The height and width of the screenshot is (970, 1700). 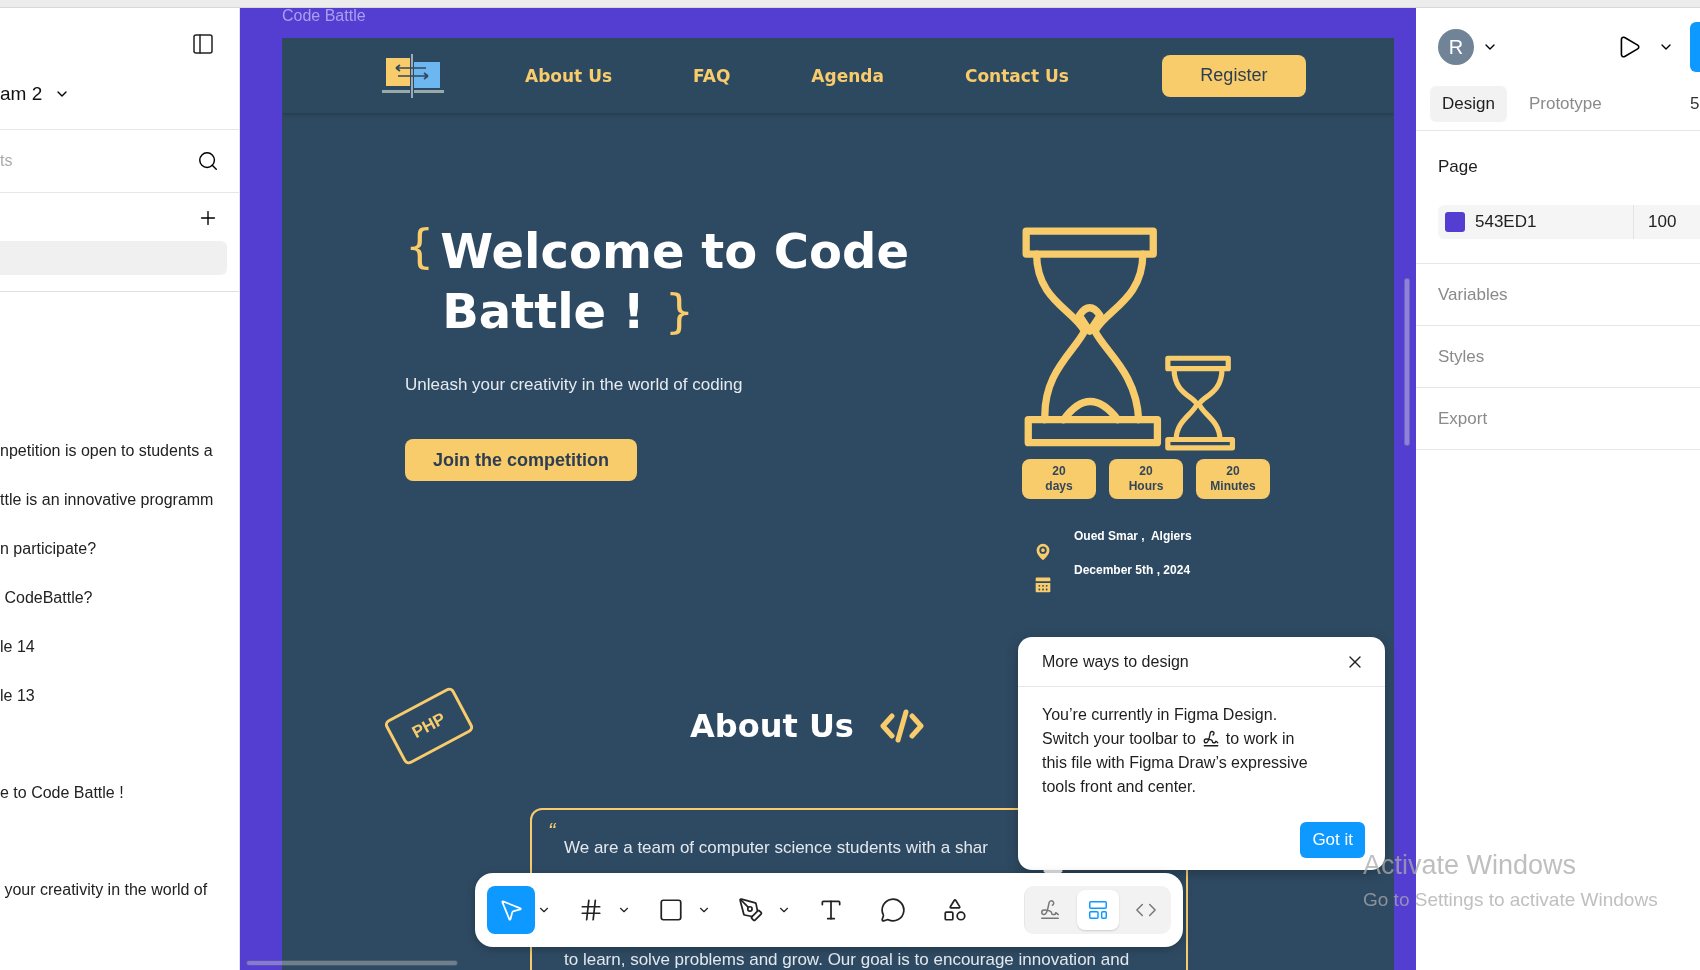 I want to click on layer-item: npetition is open to students a, so click(x=119, y=453).